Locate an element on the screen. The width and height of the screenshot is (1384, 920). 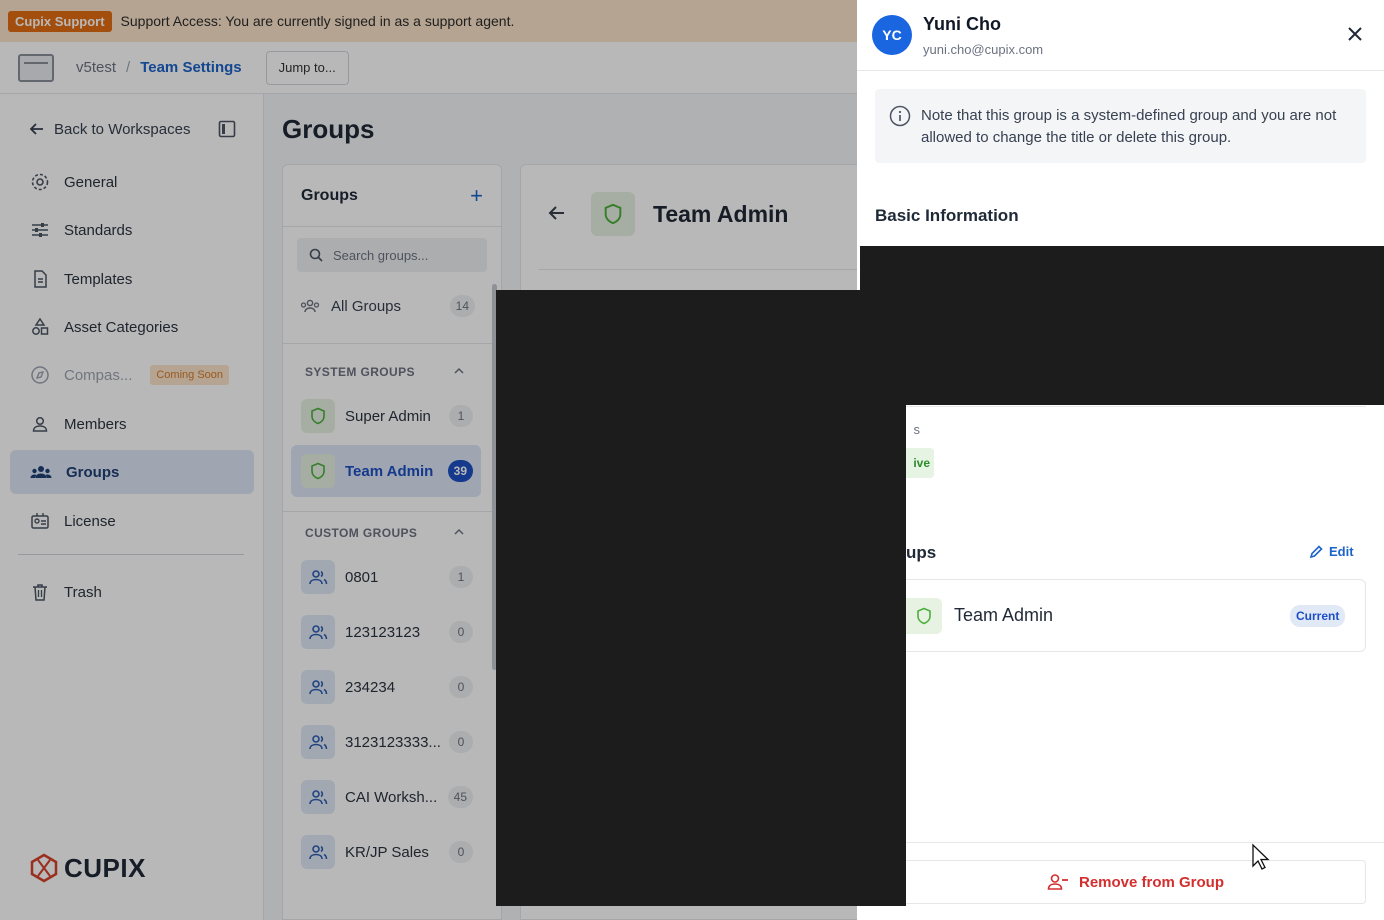
edit-label: Edit is located at coordinates (1341, 551).